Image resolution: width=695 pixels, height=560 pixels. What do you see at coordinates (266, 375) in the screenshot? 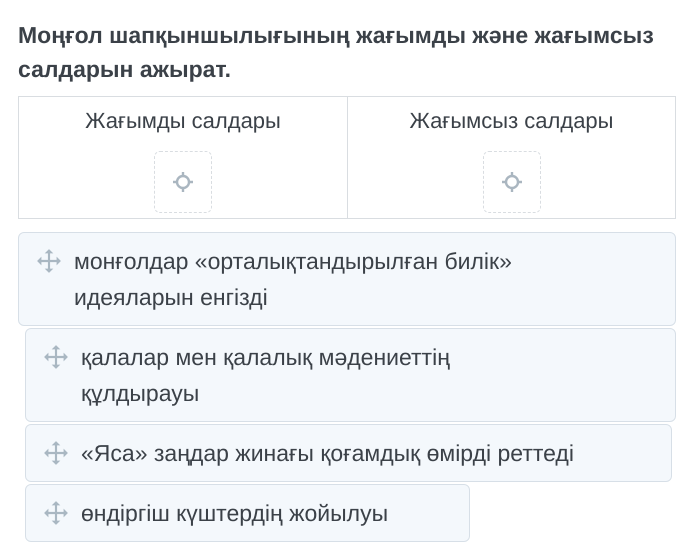
I see `card-text: қалалар мен қалалық мәдениеттің құлдырауы` at bounding box center [266, 375].